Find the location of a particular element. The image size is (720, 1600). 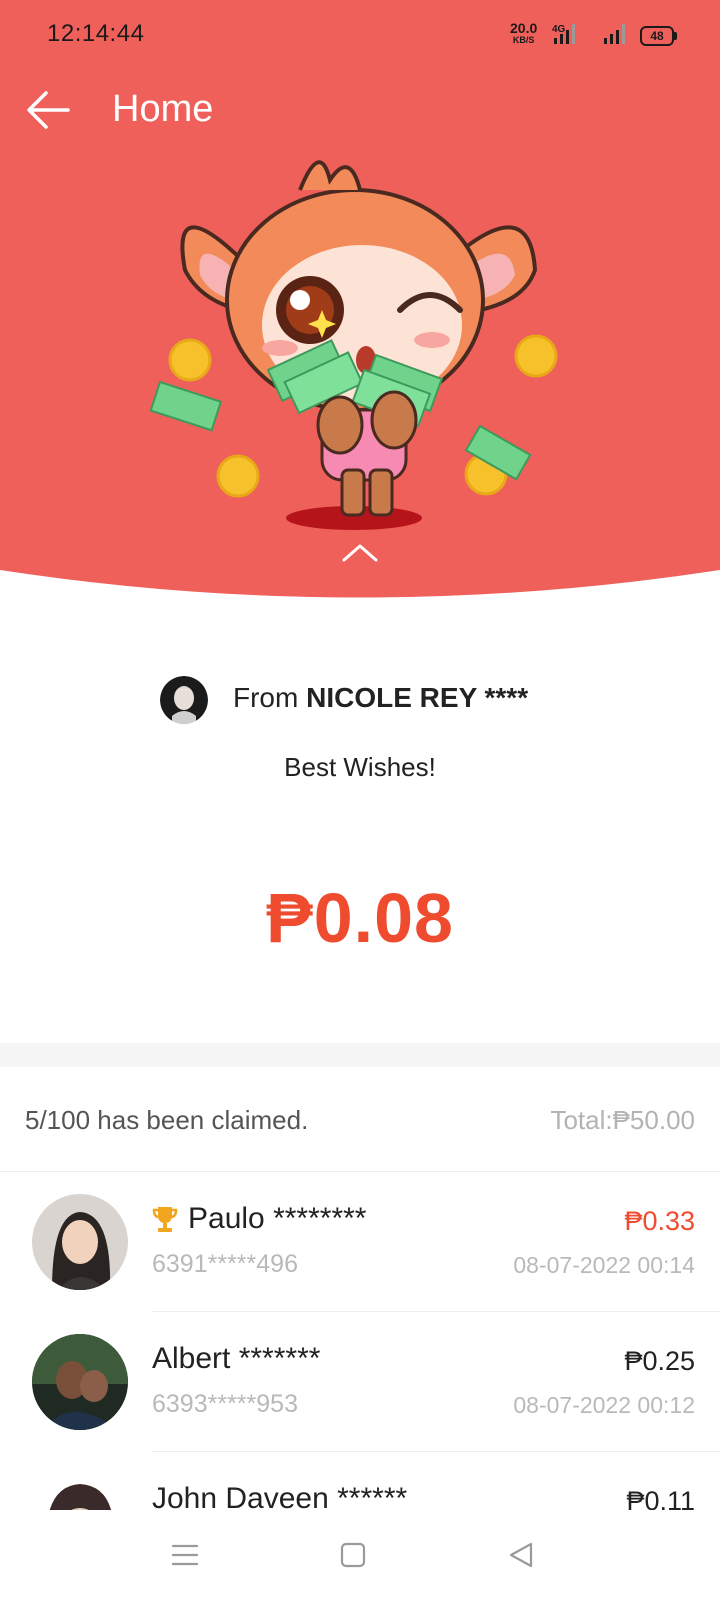

sender-prefix: From is located at coordinates (266, 697).